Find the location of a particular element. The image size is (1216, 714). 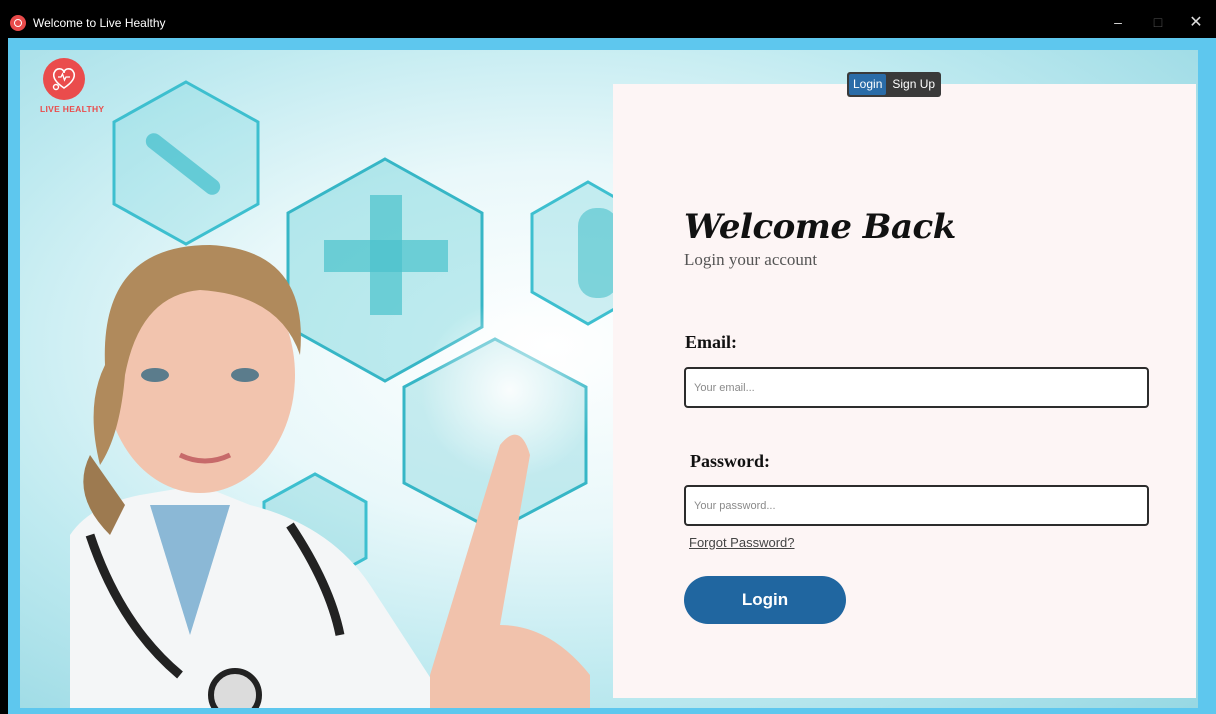

email-label: Email: is located at coordinates (711, 342).